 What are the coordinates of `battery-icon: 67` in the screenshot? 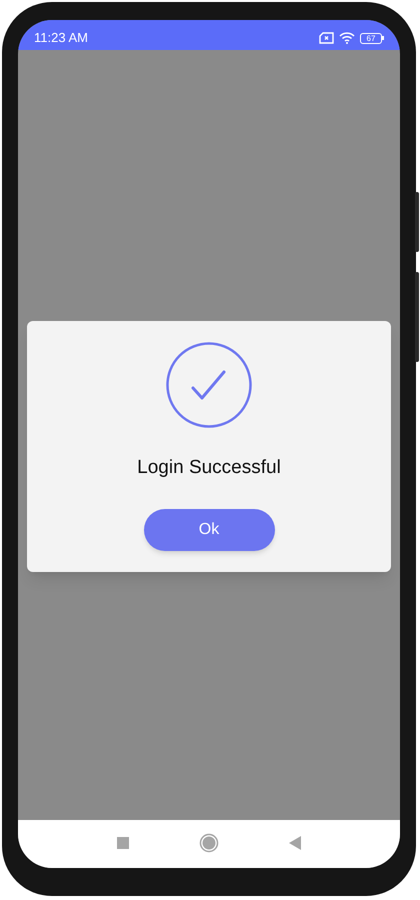 It's located at (372, 38).